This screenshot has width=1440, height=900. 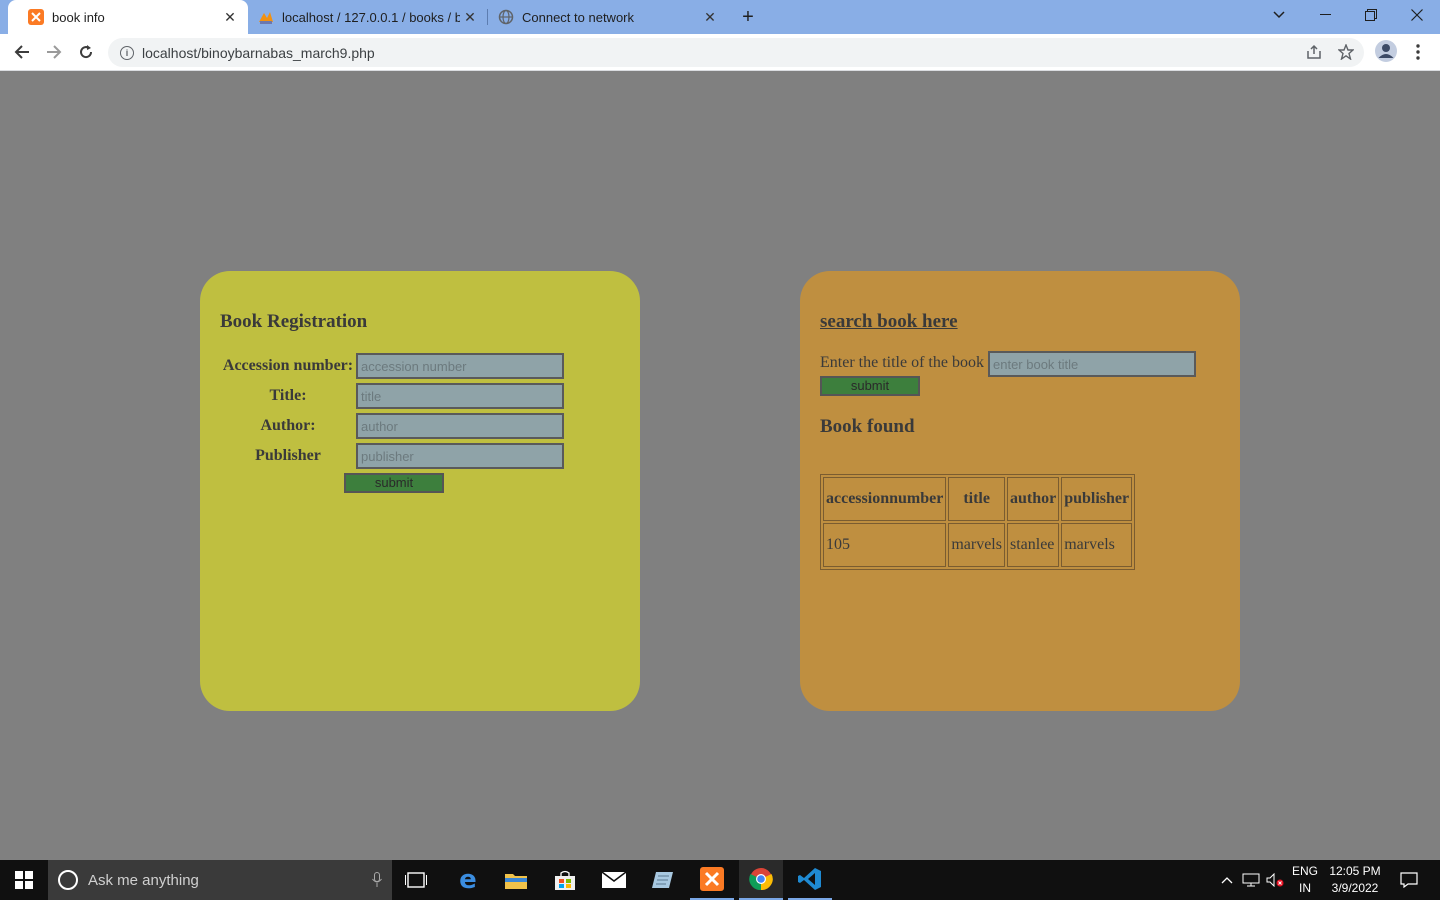 I want to click on url-text: localhost/binoybarnabas_march9.php, so click(x=258, y=52).